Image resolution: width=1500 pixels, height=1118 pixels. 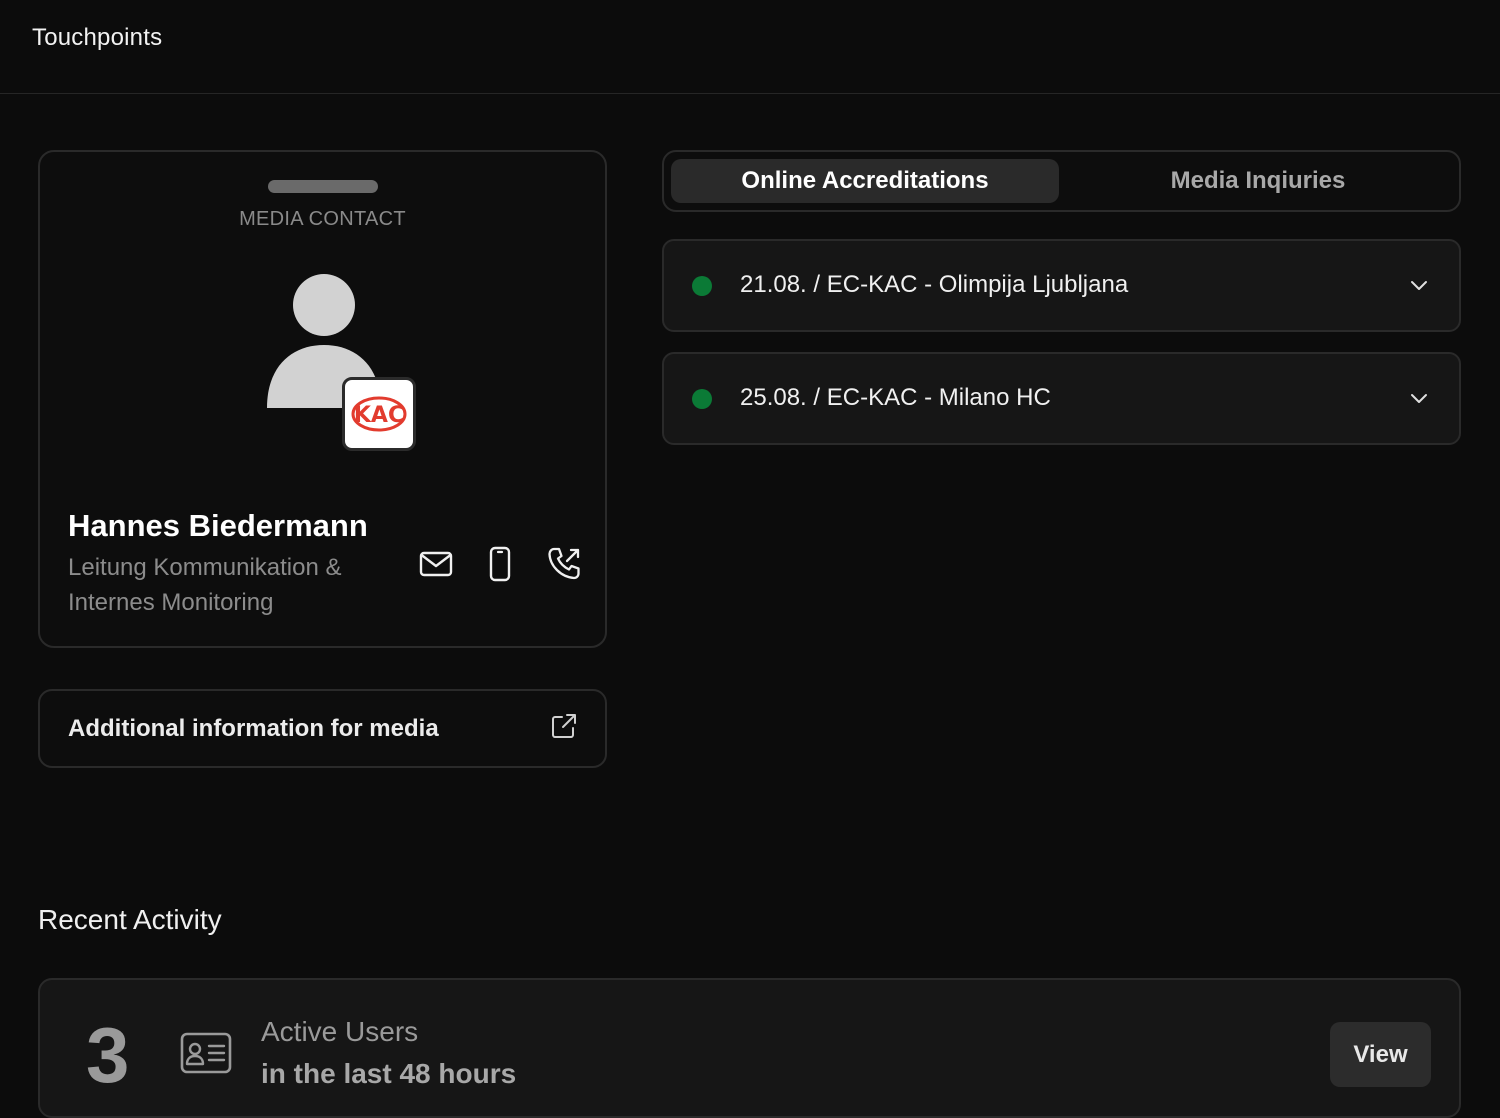 I want to click on top-bar: Touchpoints, so click(x=750, y=47).